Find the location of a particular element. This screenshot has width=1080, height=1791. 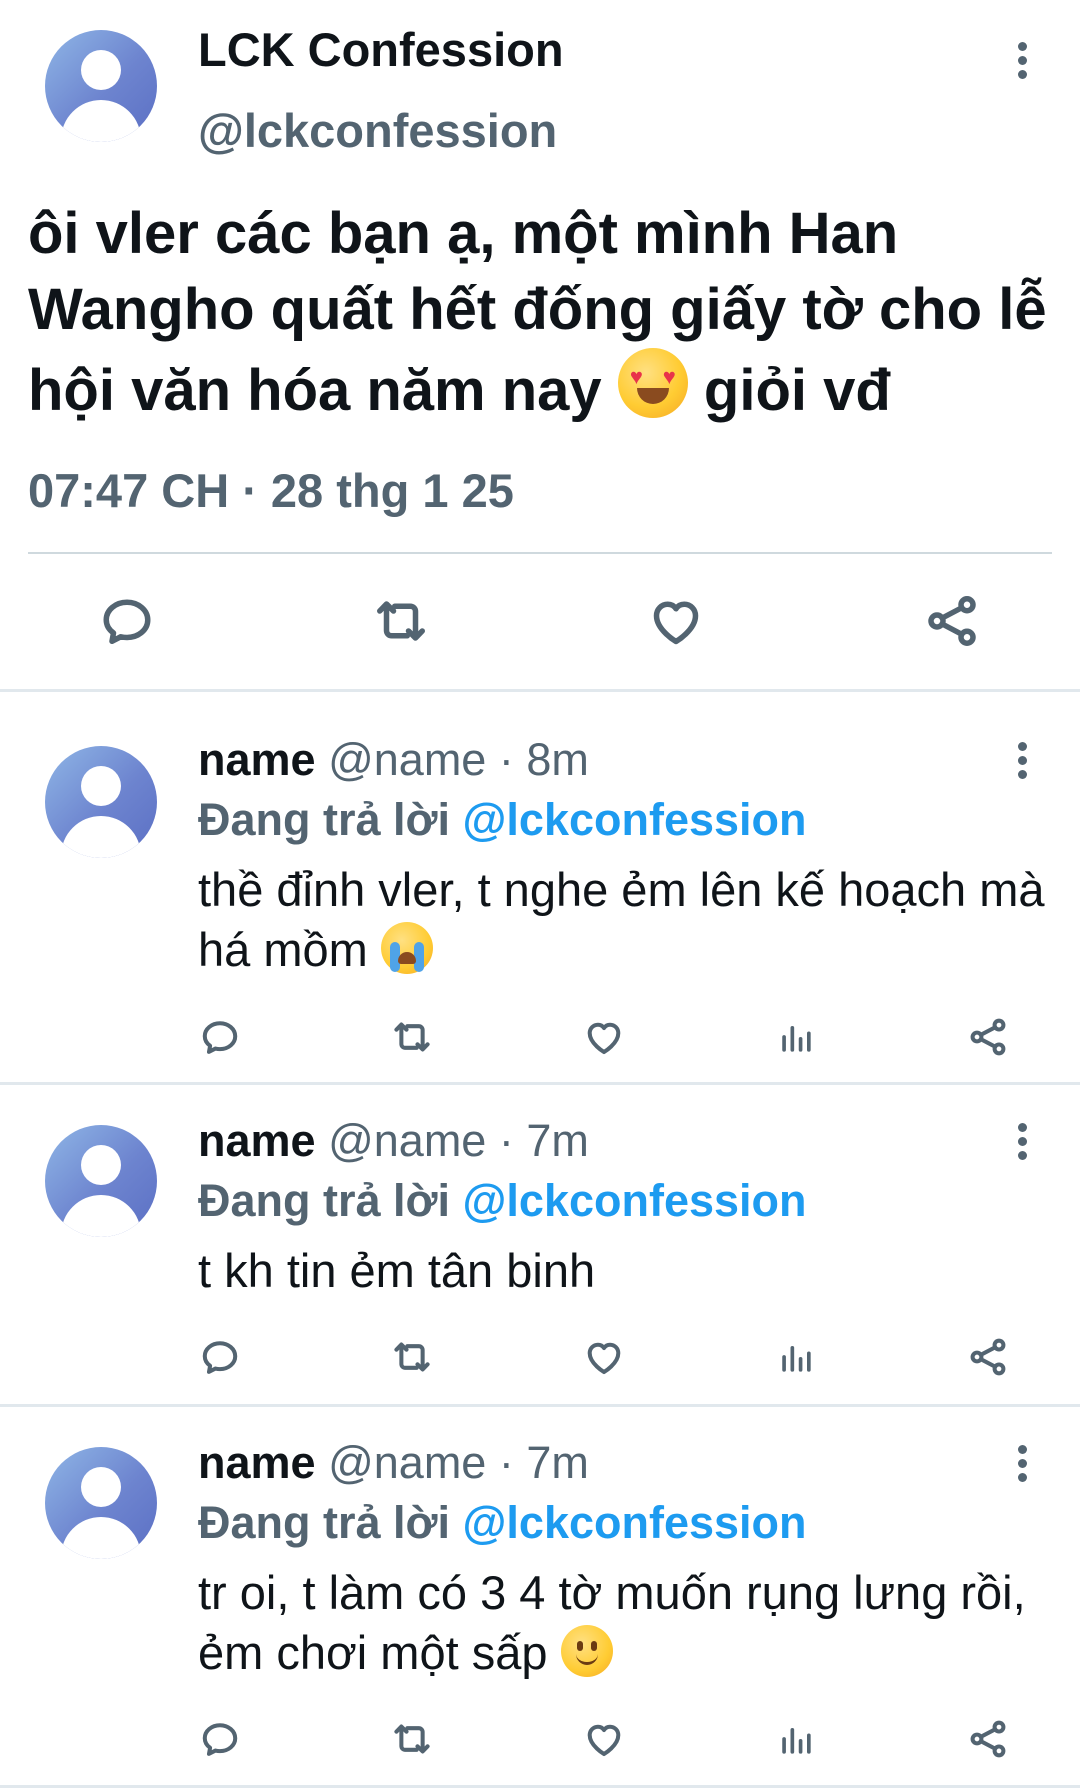

heart-eyes-emoji-icon: ♥ ♥ is located at coordinates (652, 383).